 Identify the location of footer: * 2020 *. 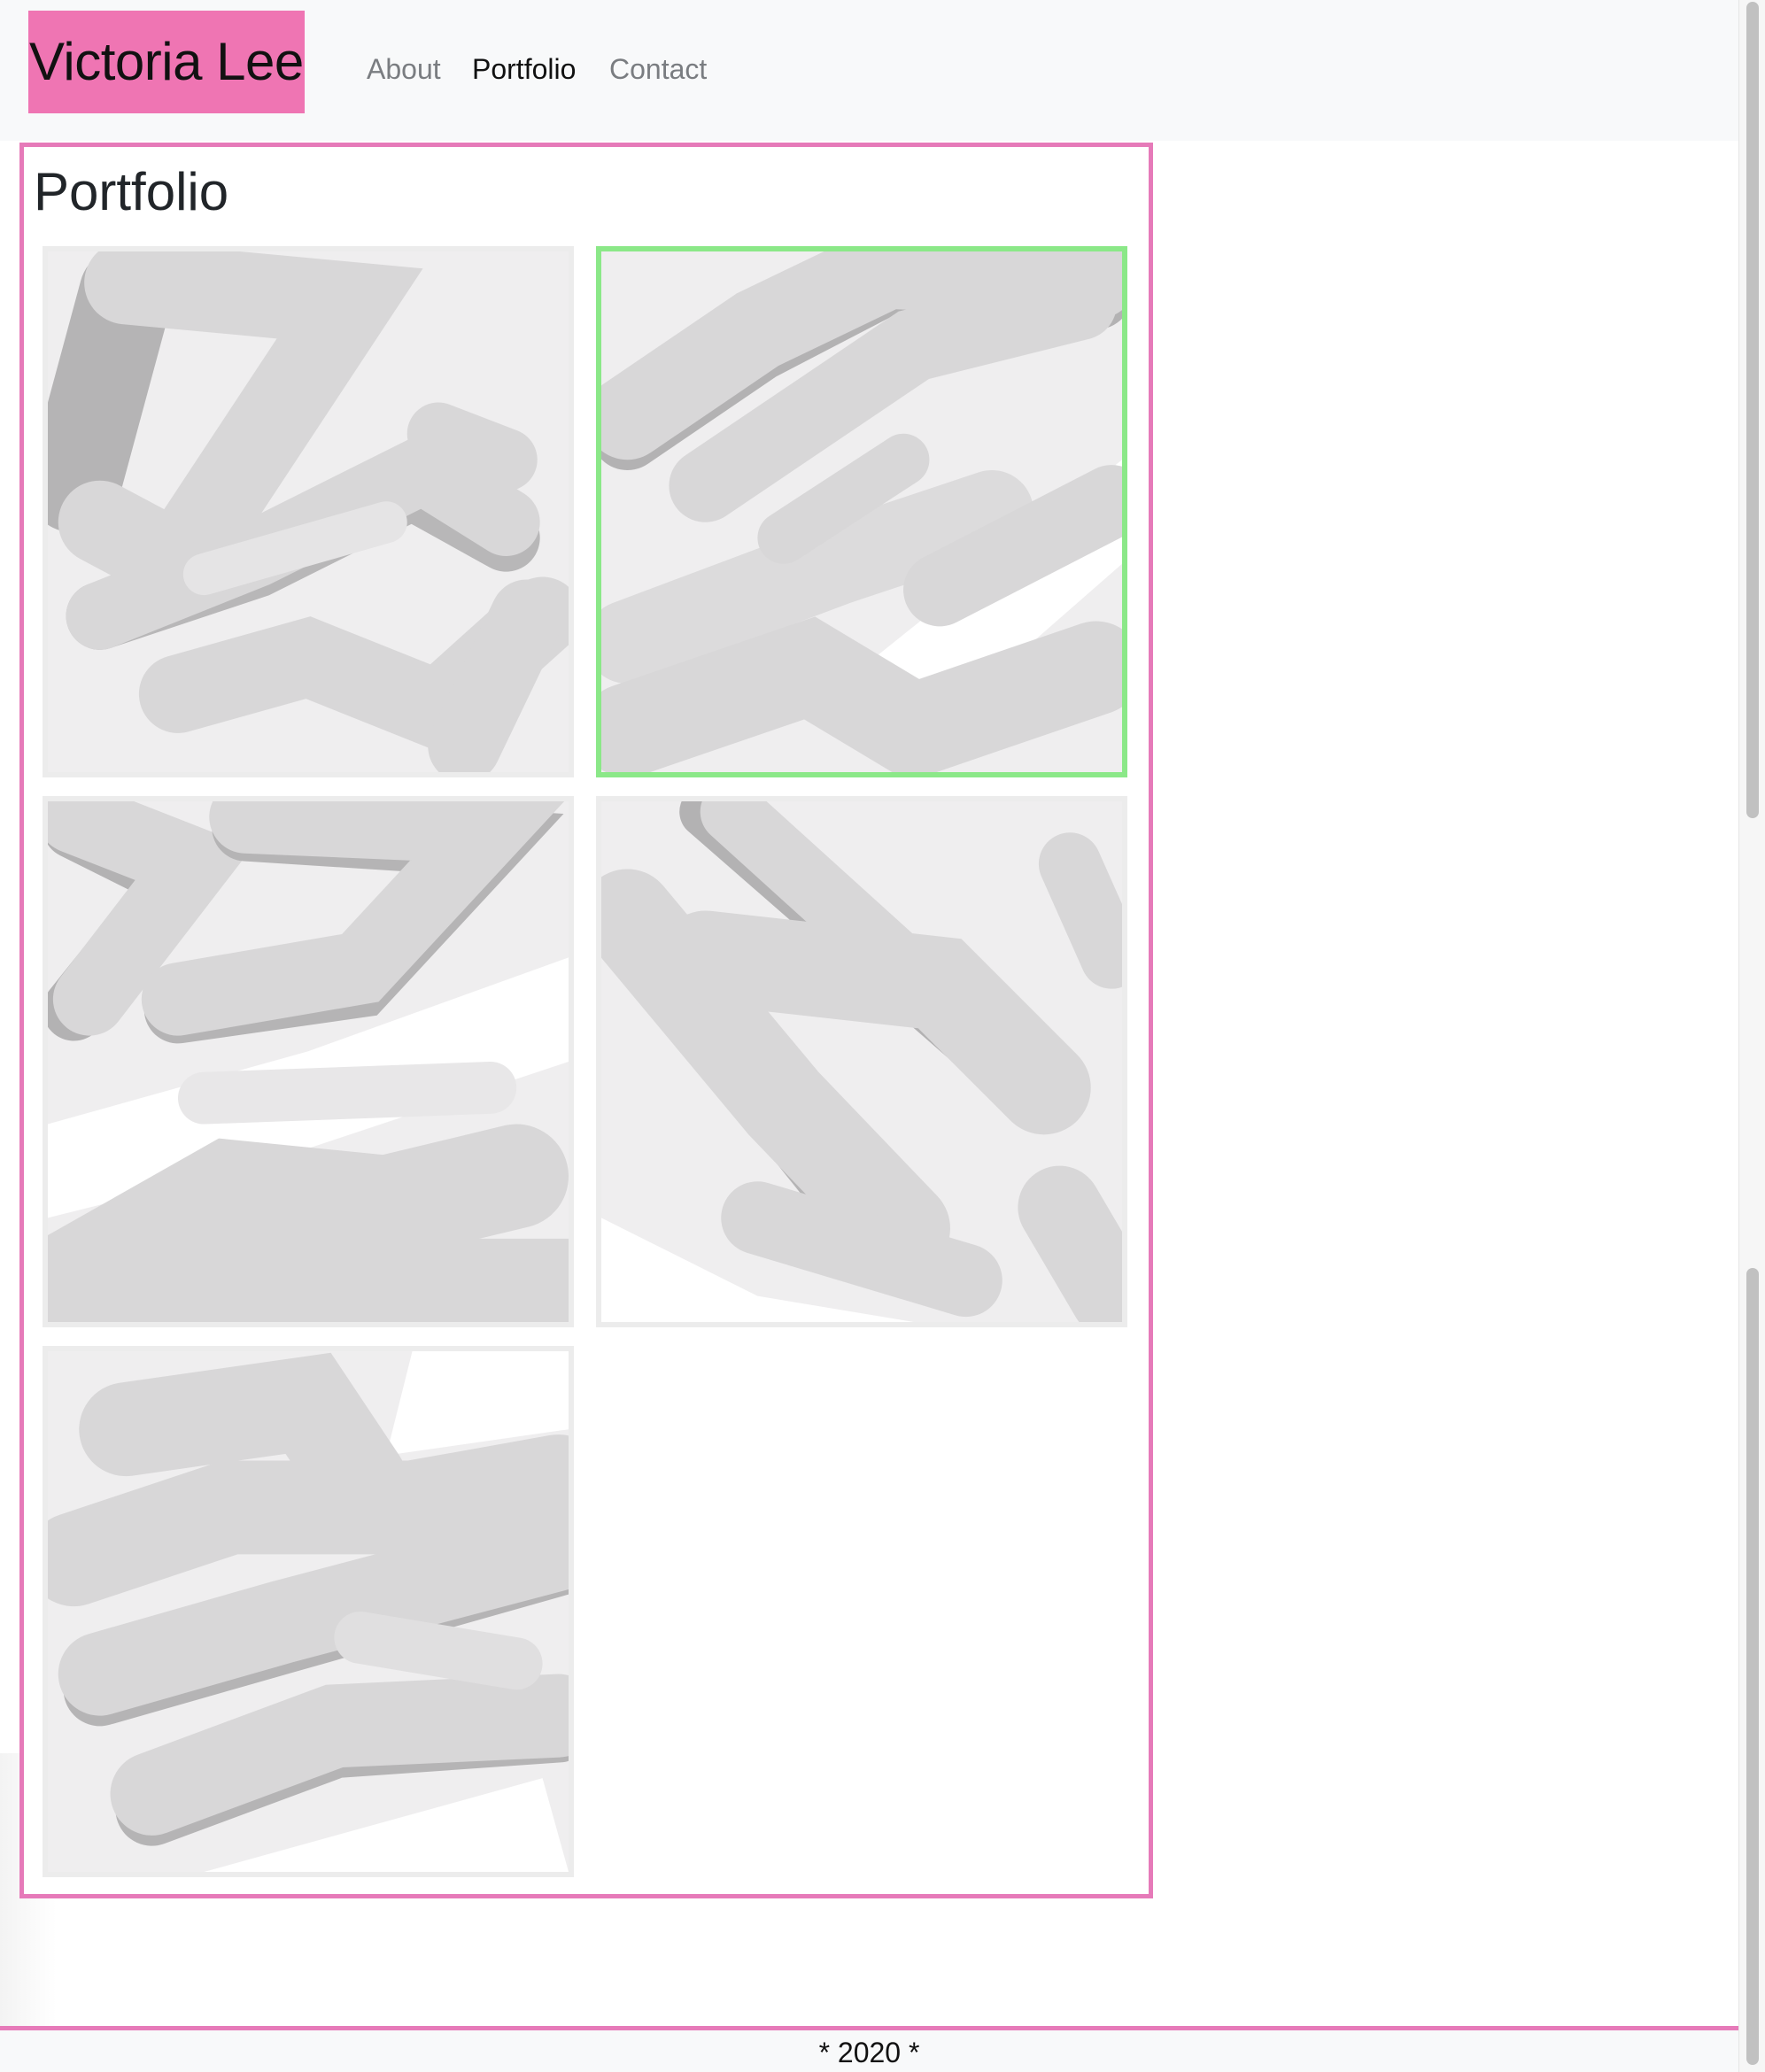
(869, 2051).